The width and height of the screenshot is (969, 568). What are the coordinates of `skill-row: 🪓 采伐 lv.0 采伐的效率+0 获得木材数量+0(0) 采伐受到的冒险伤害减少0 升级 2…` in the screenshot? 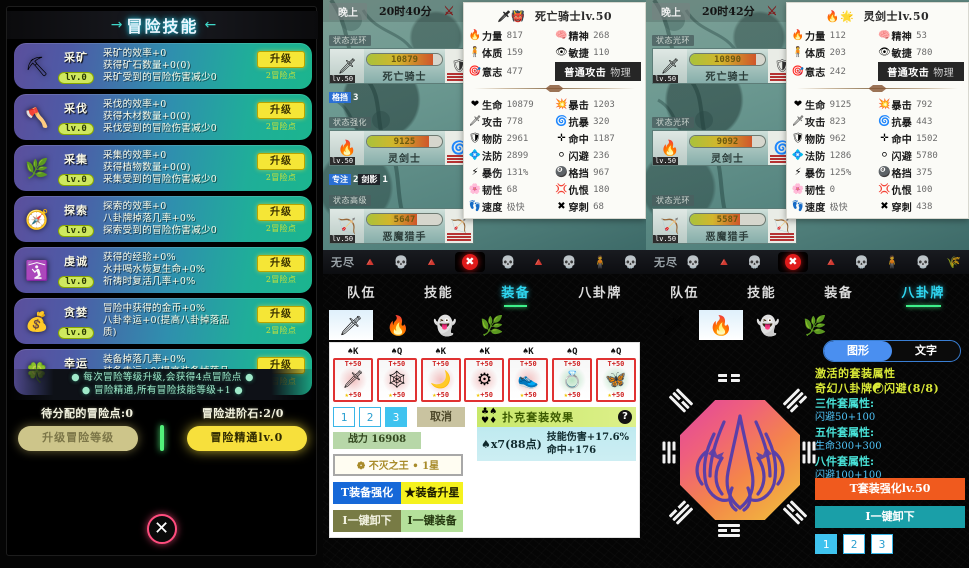 It's located at (163, 117).